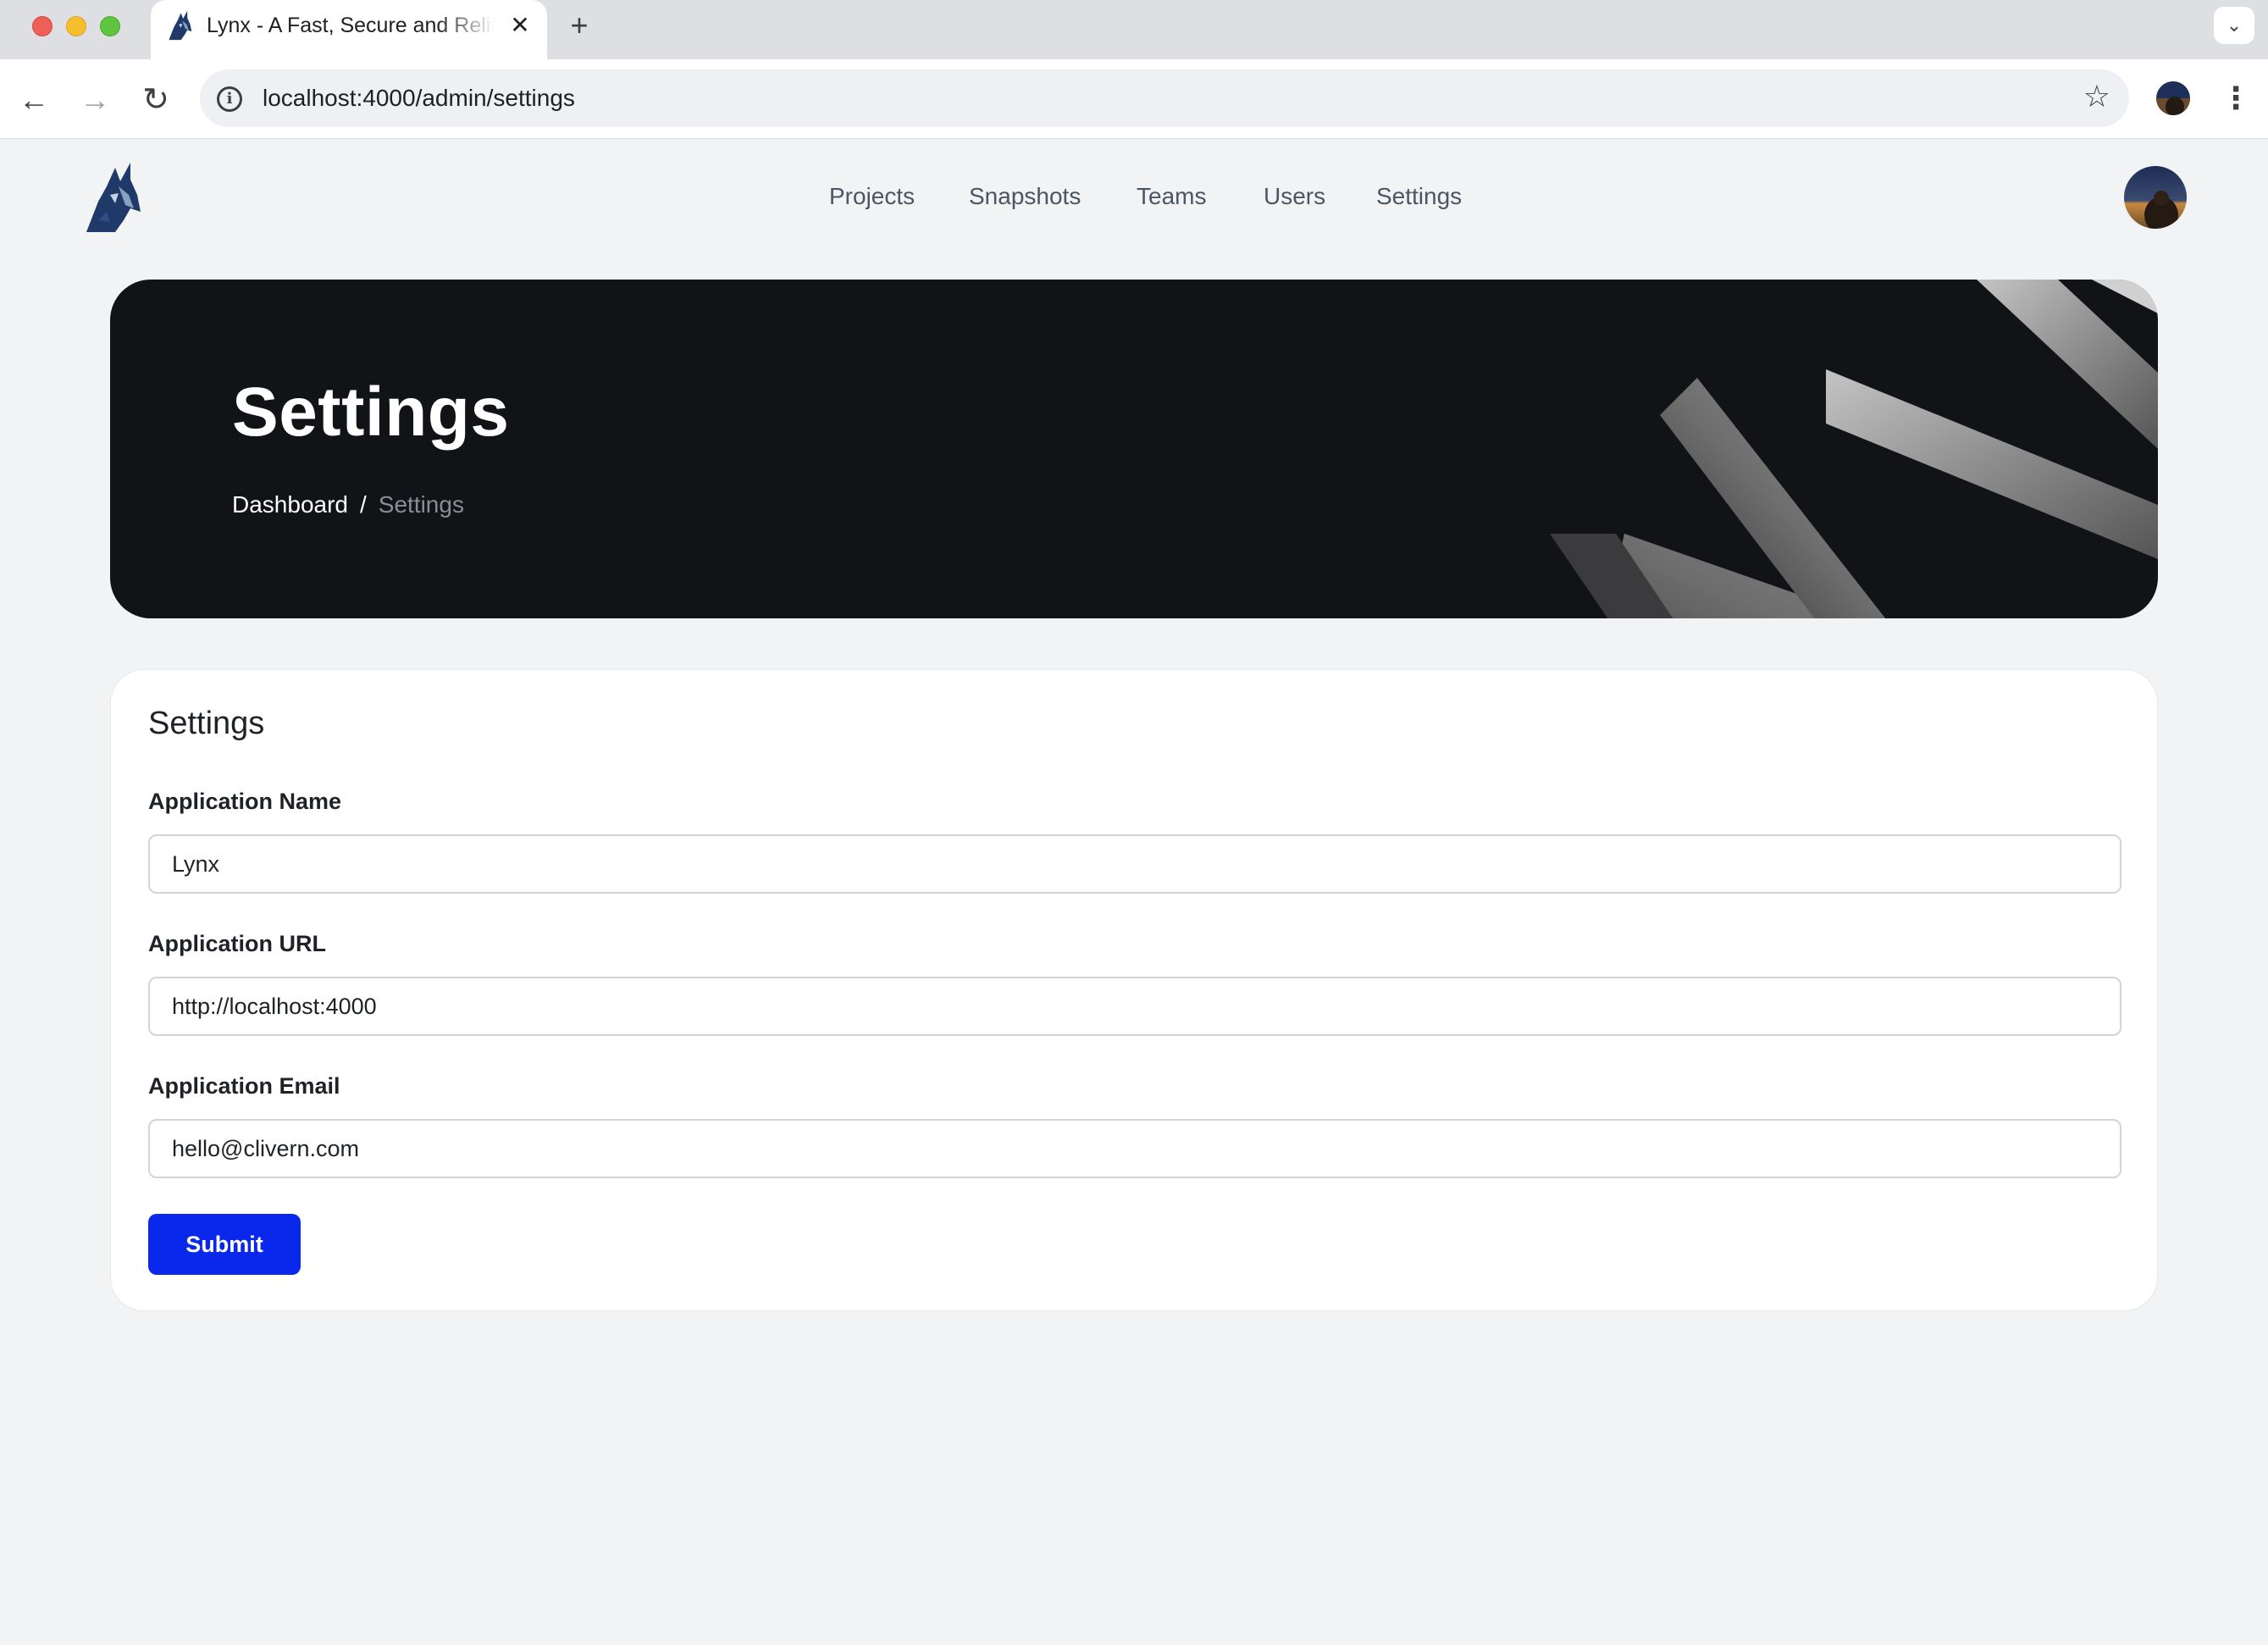  What do you see at coordinates (237, 943) in the screenshot?
I see `application-url-label: Application URL` at bounding box center [237, 943].